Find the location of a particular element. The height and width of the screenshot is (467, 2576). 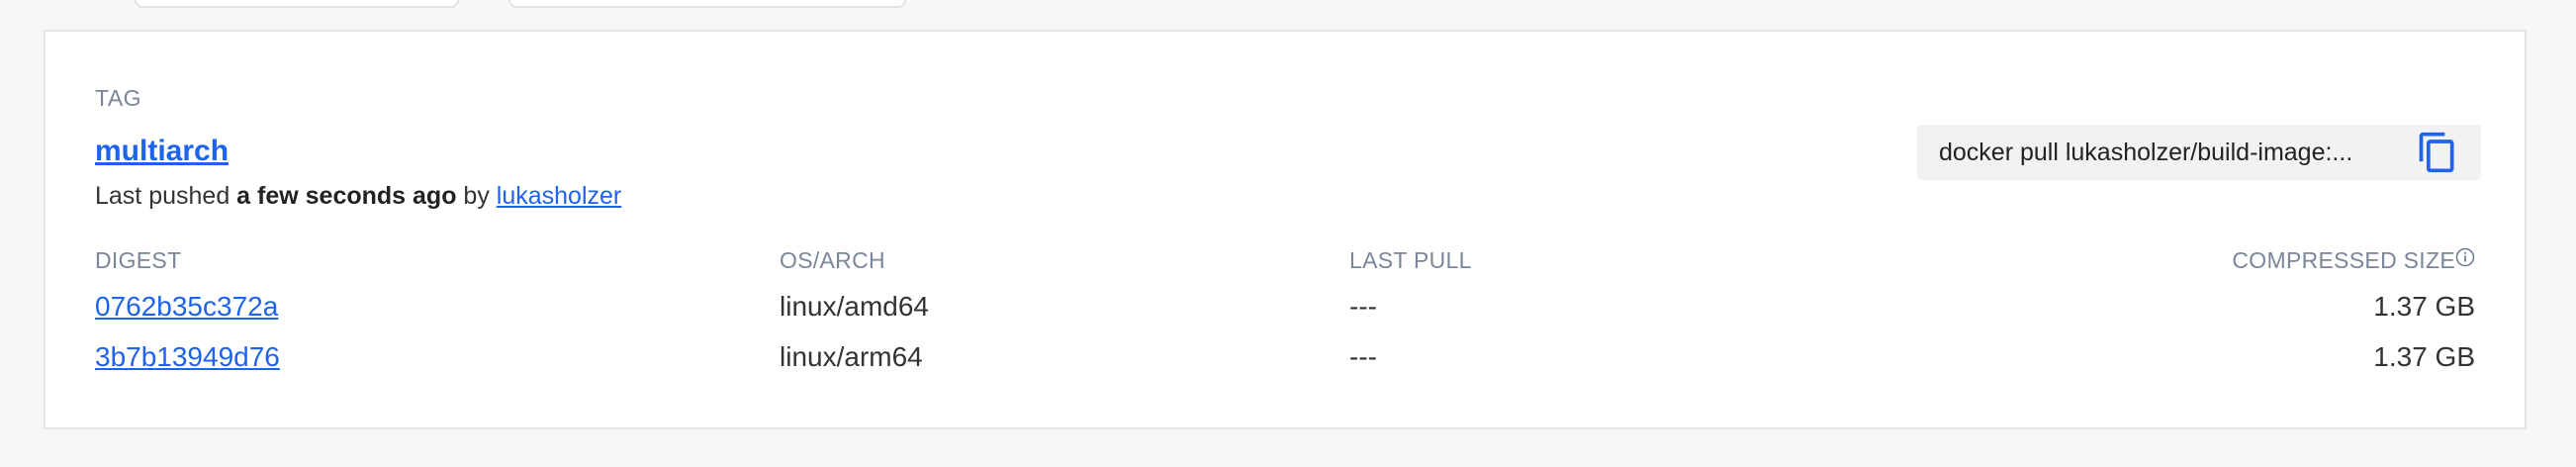

tag-section-label: TAG is located at coordinates (118, 98).